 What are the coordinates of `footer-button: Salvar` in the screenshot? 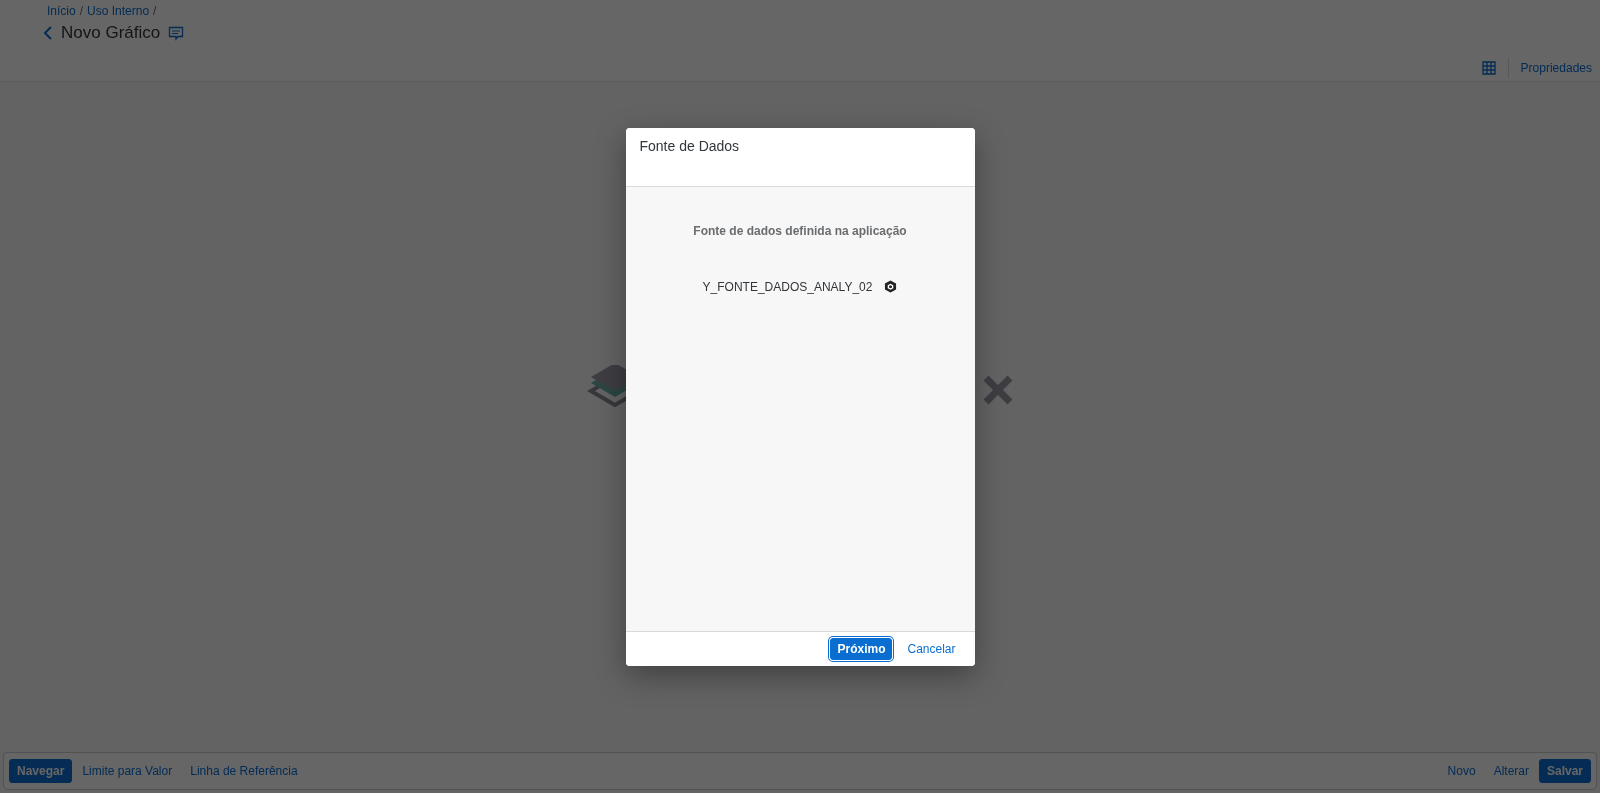 It's located at (1564, 771).